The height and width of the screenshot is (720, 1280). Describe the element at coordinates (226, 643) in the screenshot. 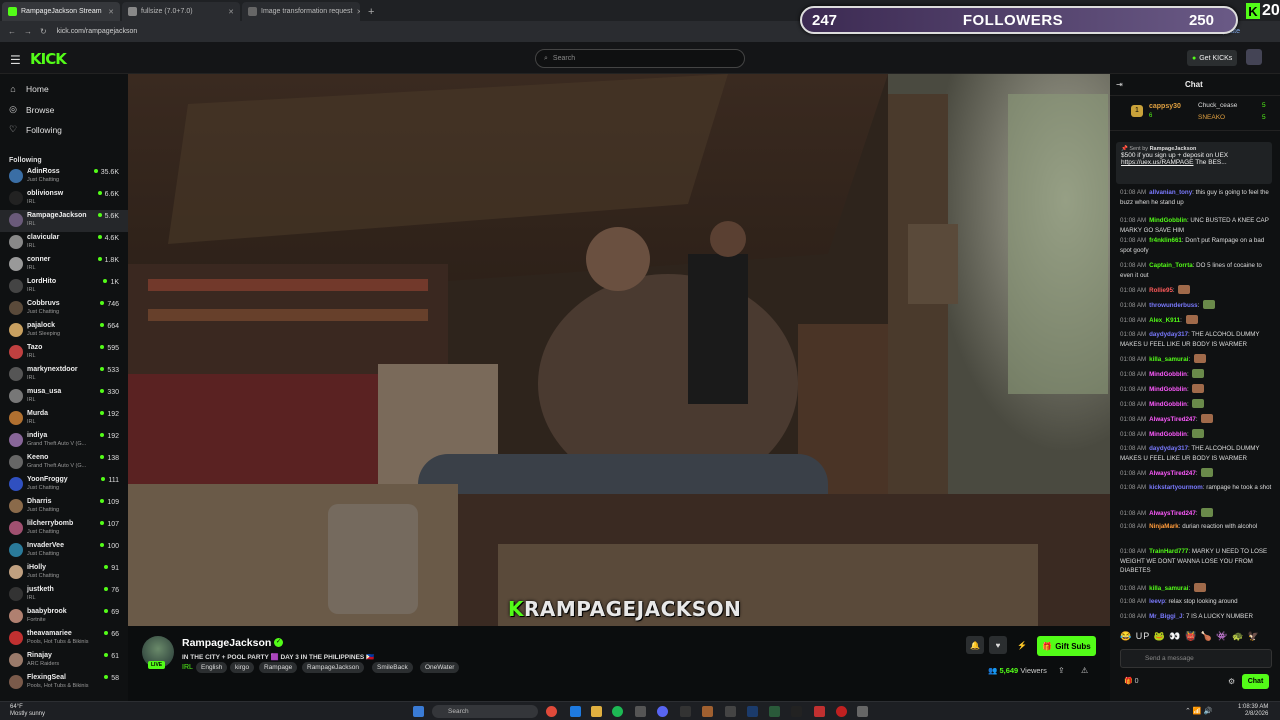

I see `streamer-name: RampageJackson` at that location.